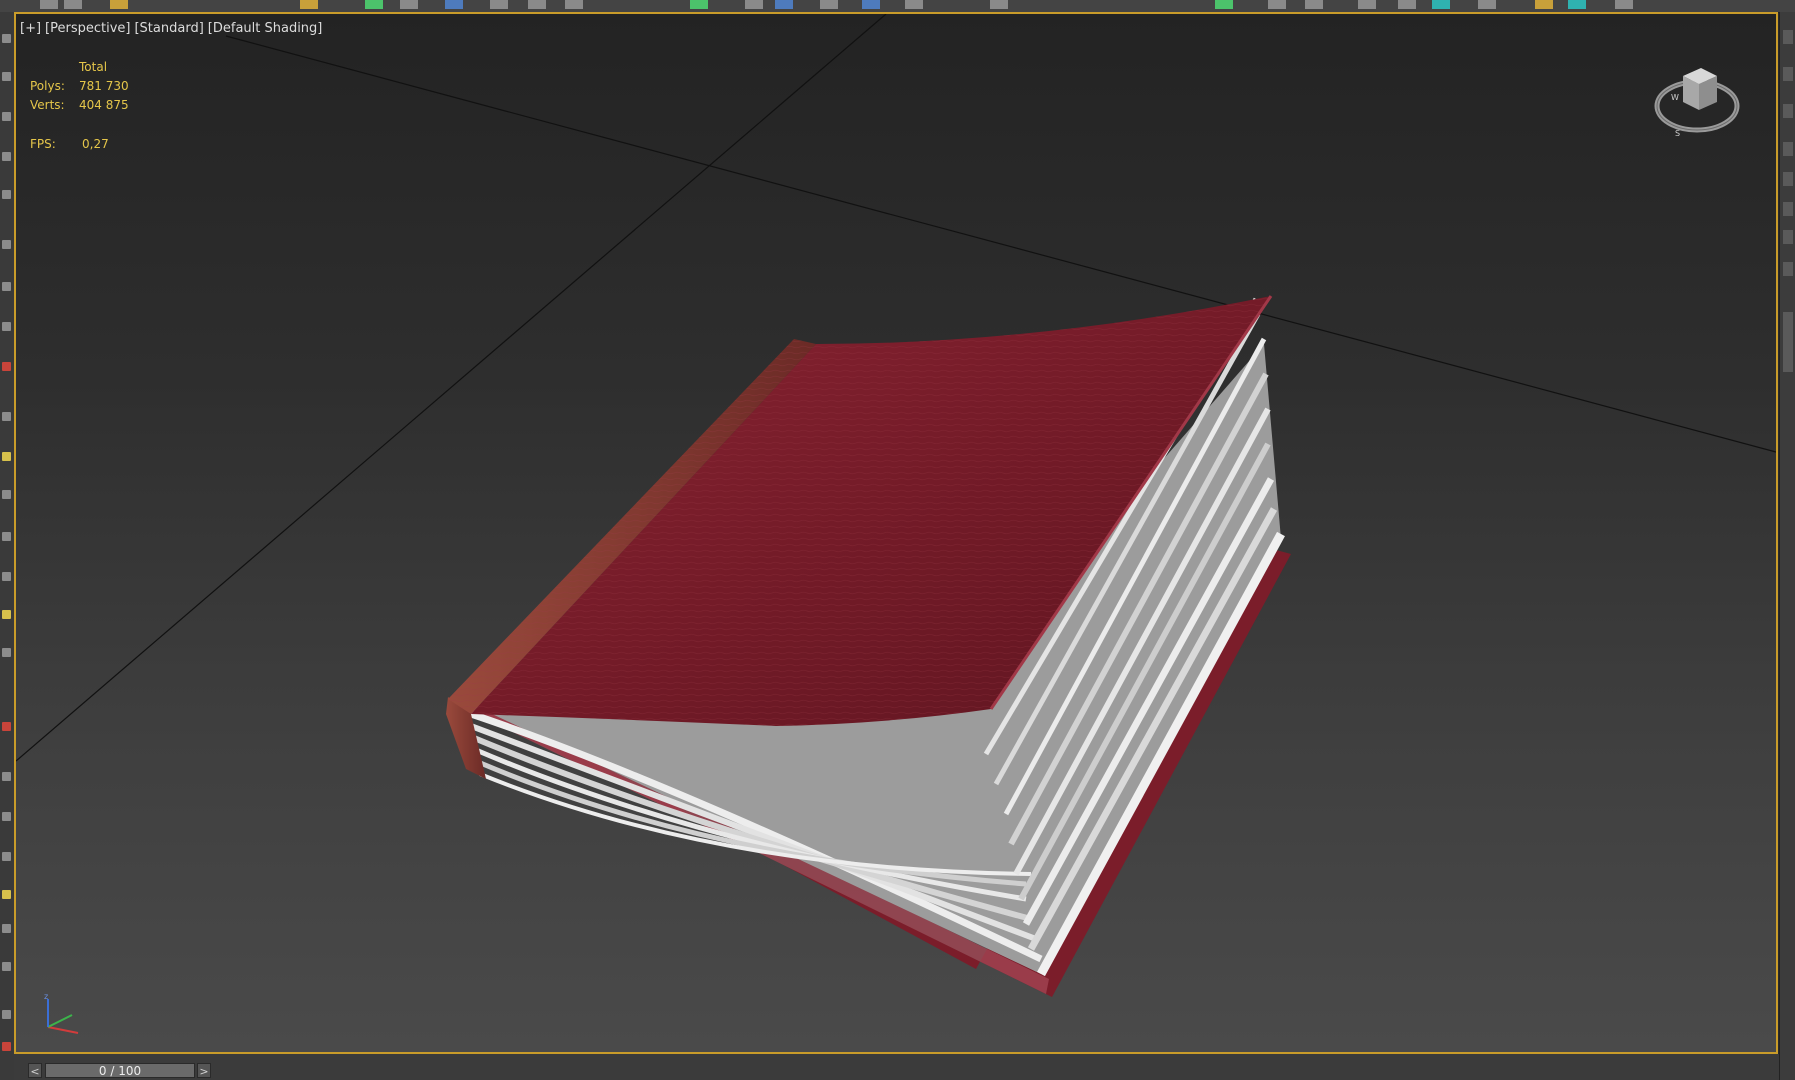 This screenshot has width=1795, height=1080. Describe the element at coordinates (1788, 342) in the screenshot. I see `panel-scroll` at that location.